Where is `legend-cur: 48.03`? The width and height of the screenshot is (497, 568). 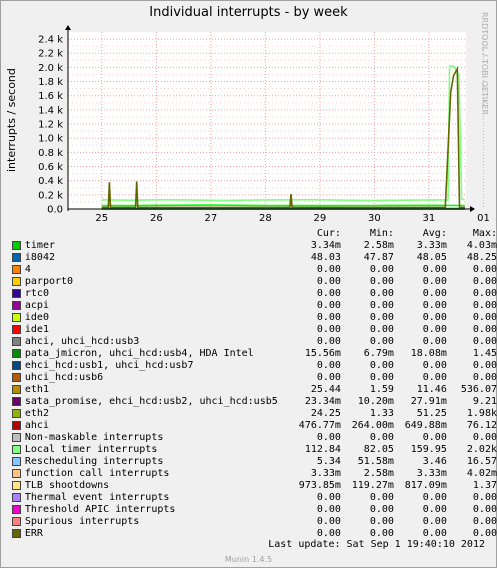 legend-cur: 48.03 is located at coordinates (325, 257).